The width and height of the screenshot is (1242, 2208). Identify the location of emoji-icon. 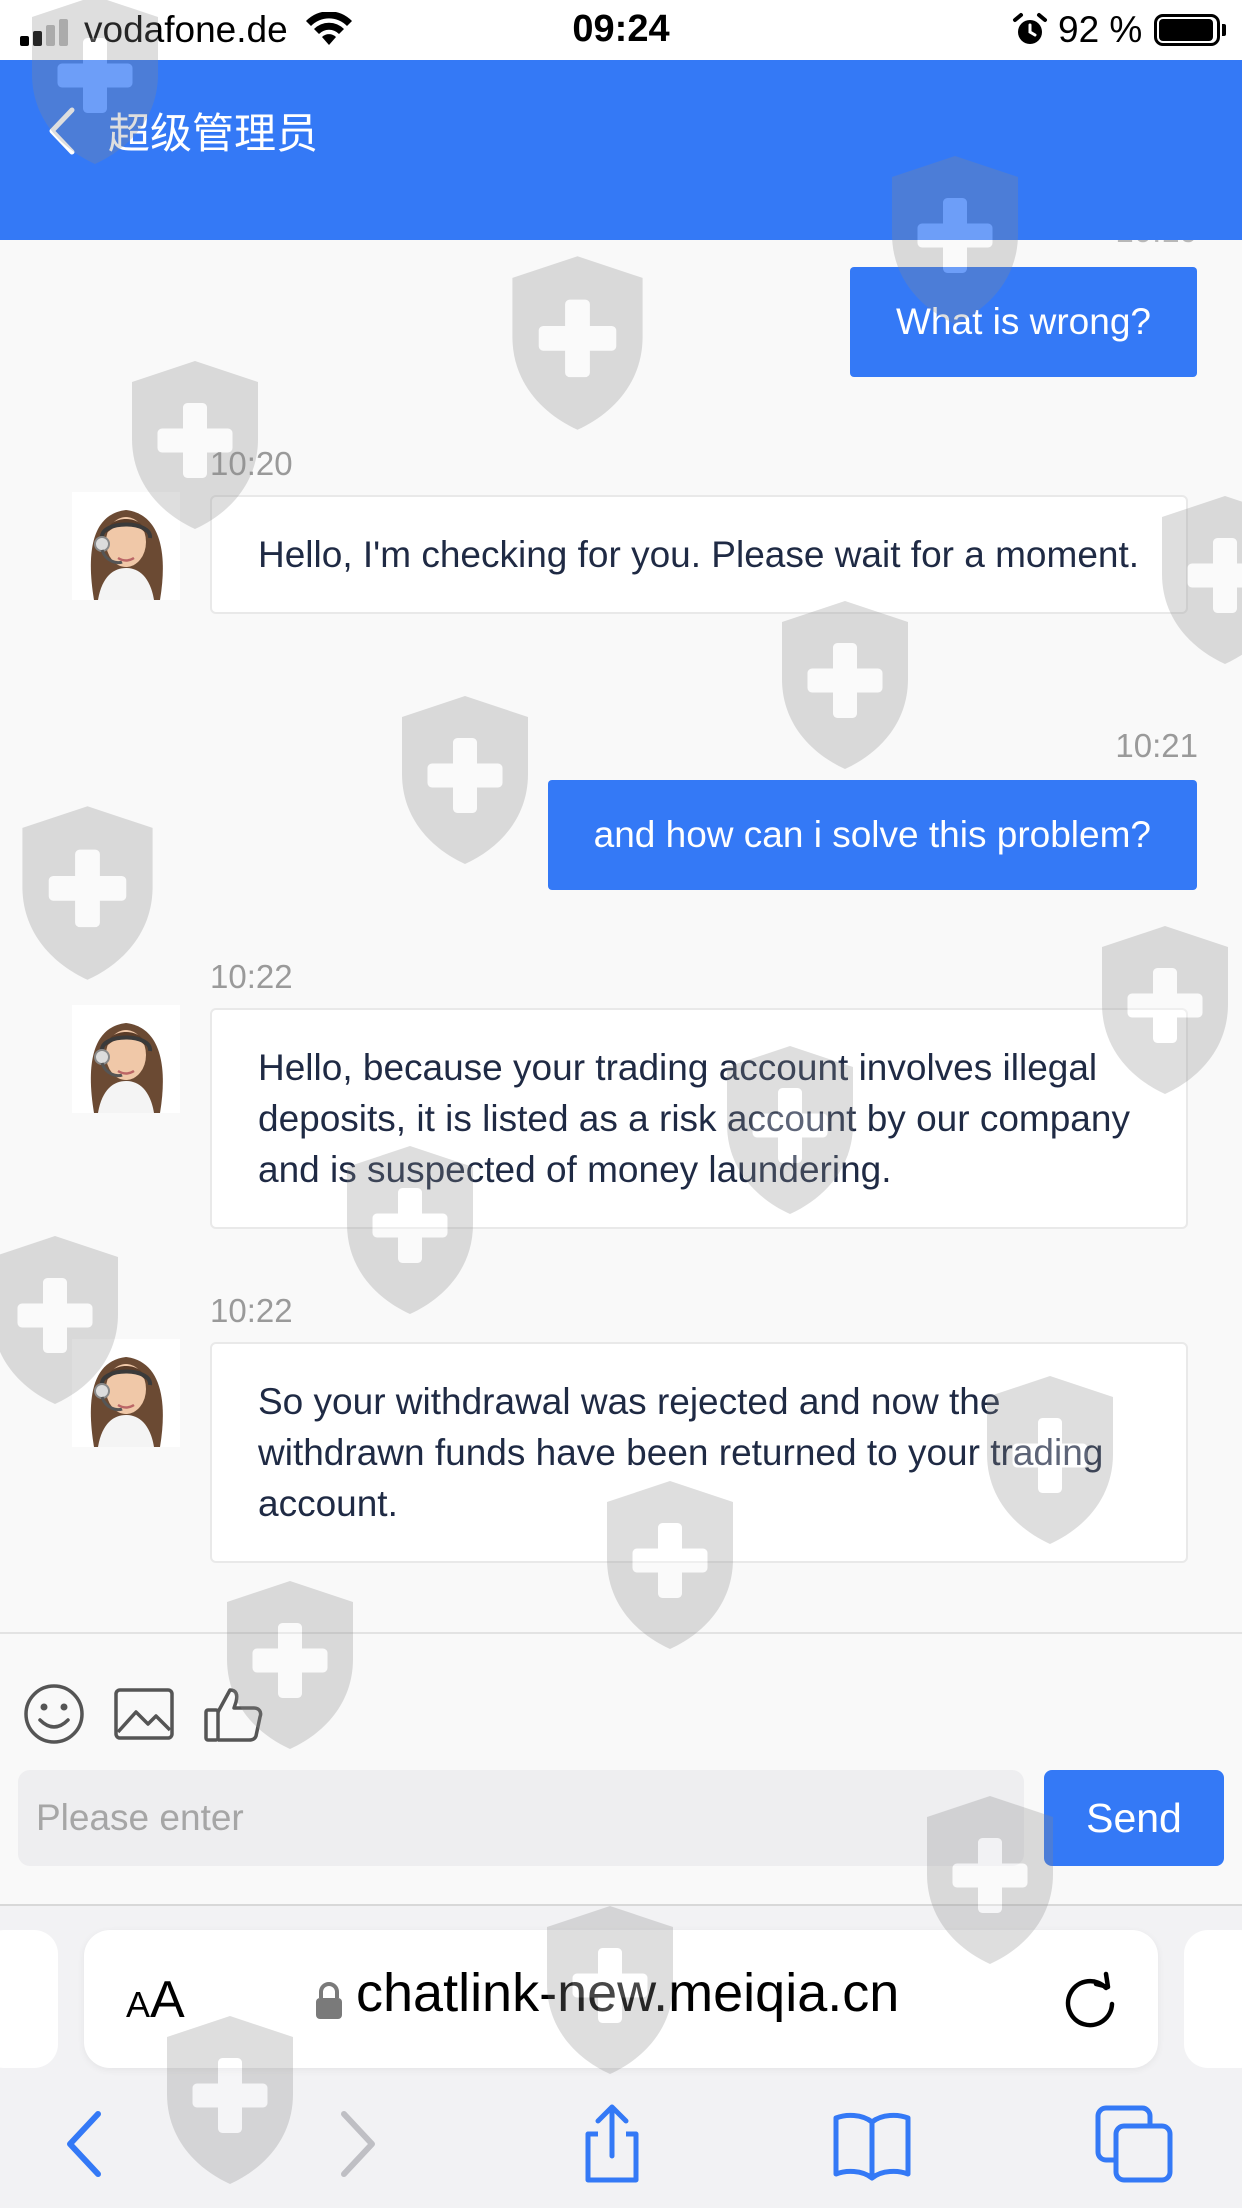
(54, 1714).